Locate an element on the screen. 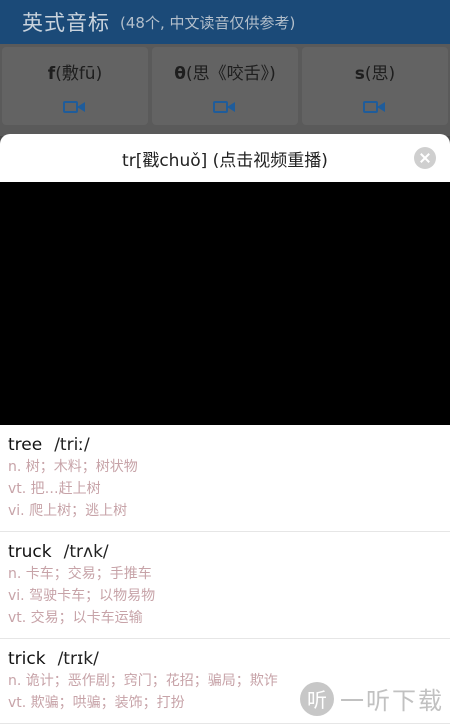  close-icon is located at coordinates (425, 158).